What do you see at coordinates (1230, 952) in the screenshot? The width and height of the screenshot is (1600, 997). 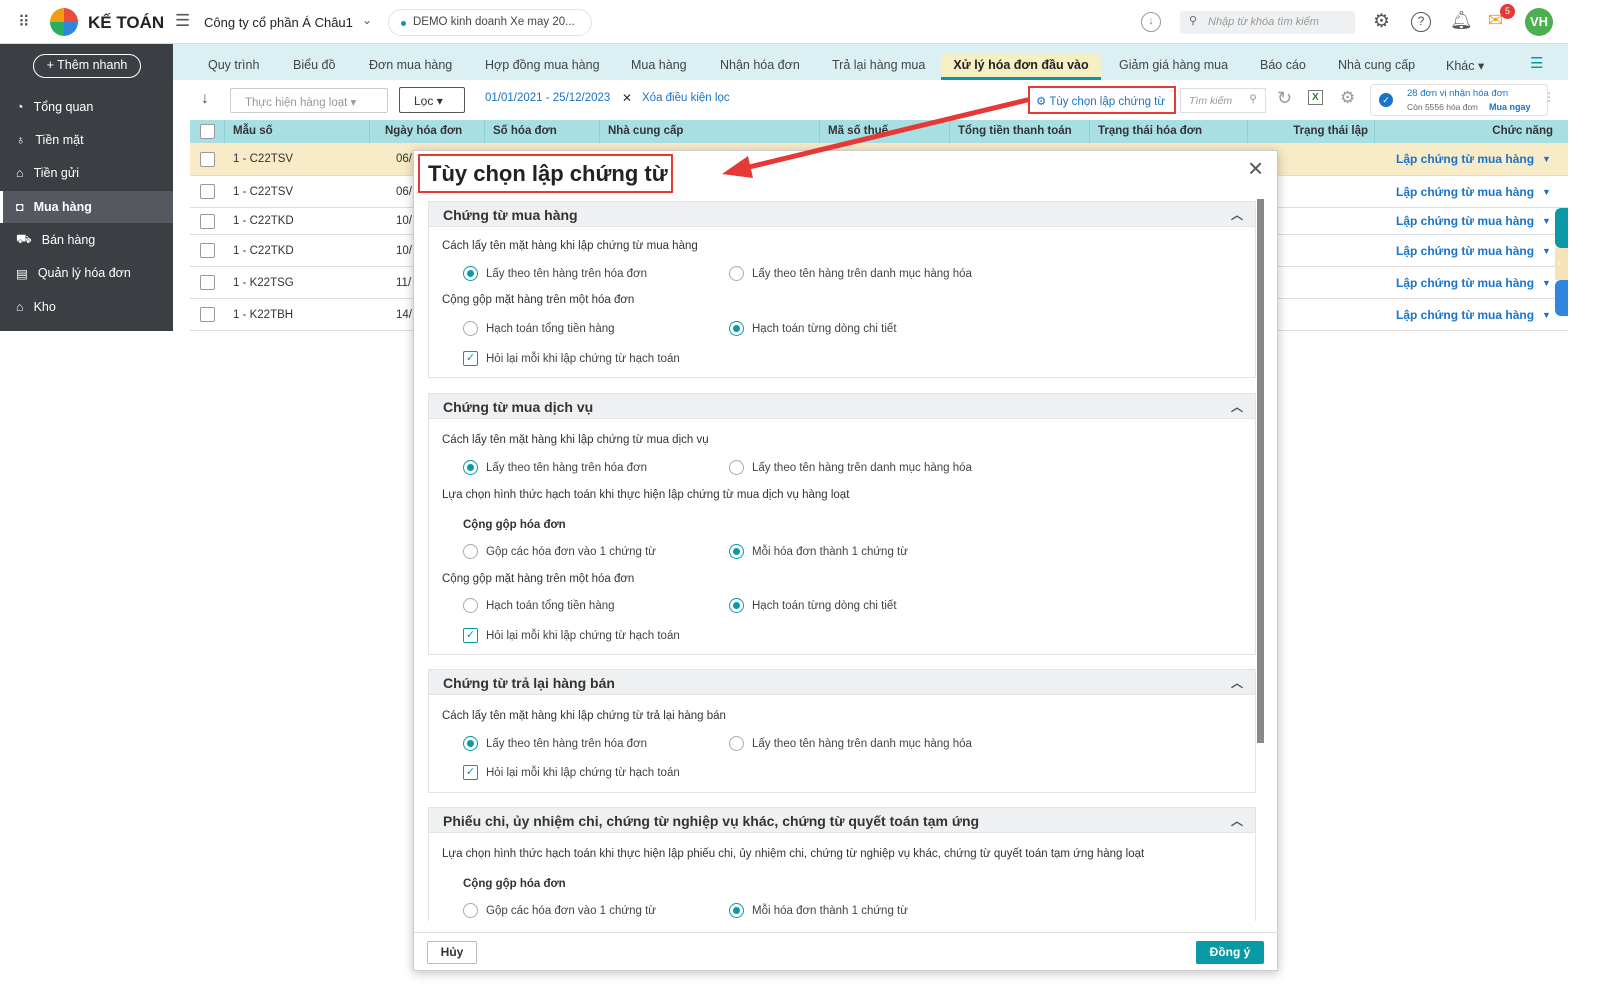 I see `ok-button: Đồng ý` at bounding box center [1230, 952].